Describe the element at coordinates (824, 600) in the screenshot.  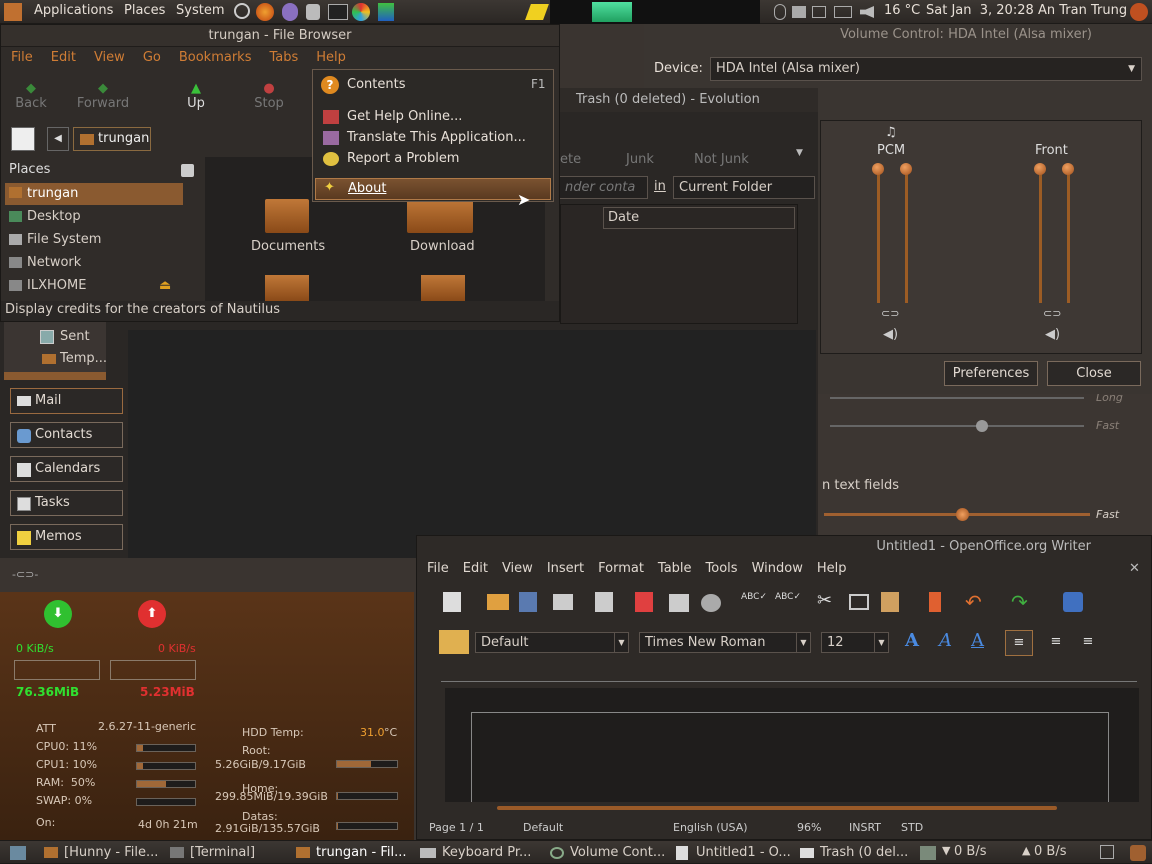
I see `cut-icon: ✂` at that location.